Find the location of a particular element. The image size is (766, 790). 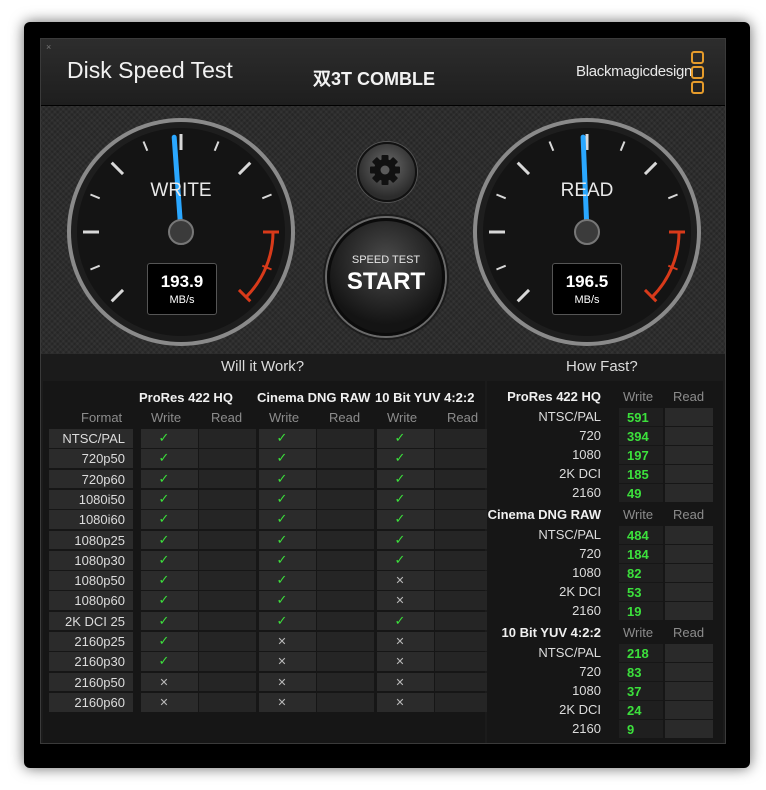

start-speed-test-button: SPEED TEST START is located at coordinates (386, 277).